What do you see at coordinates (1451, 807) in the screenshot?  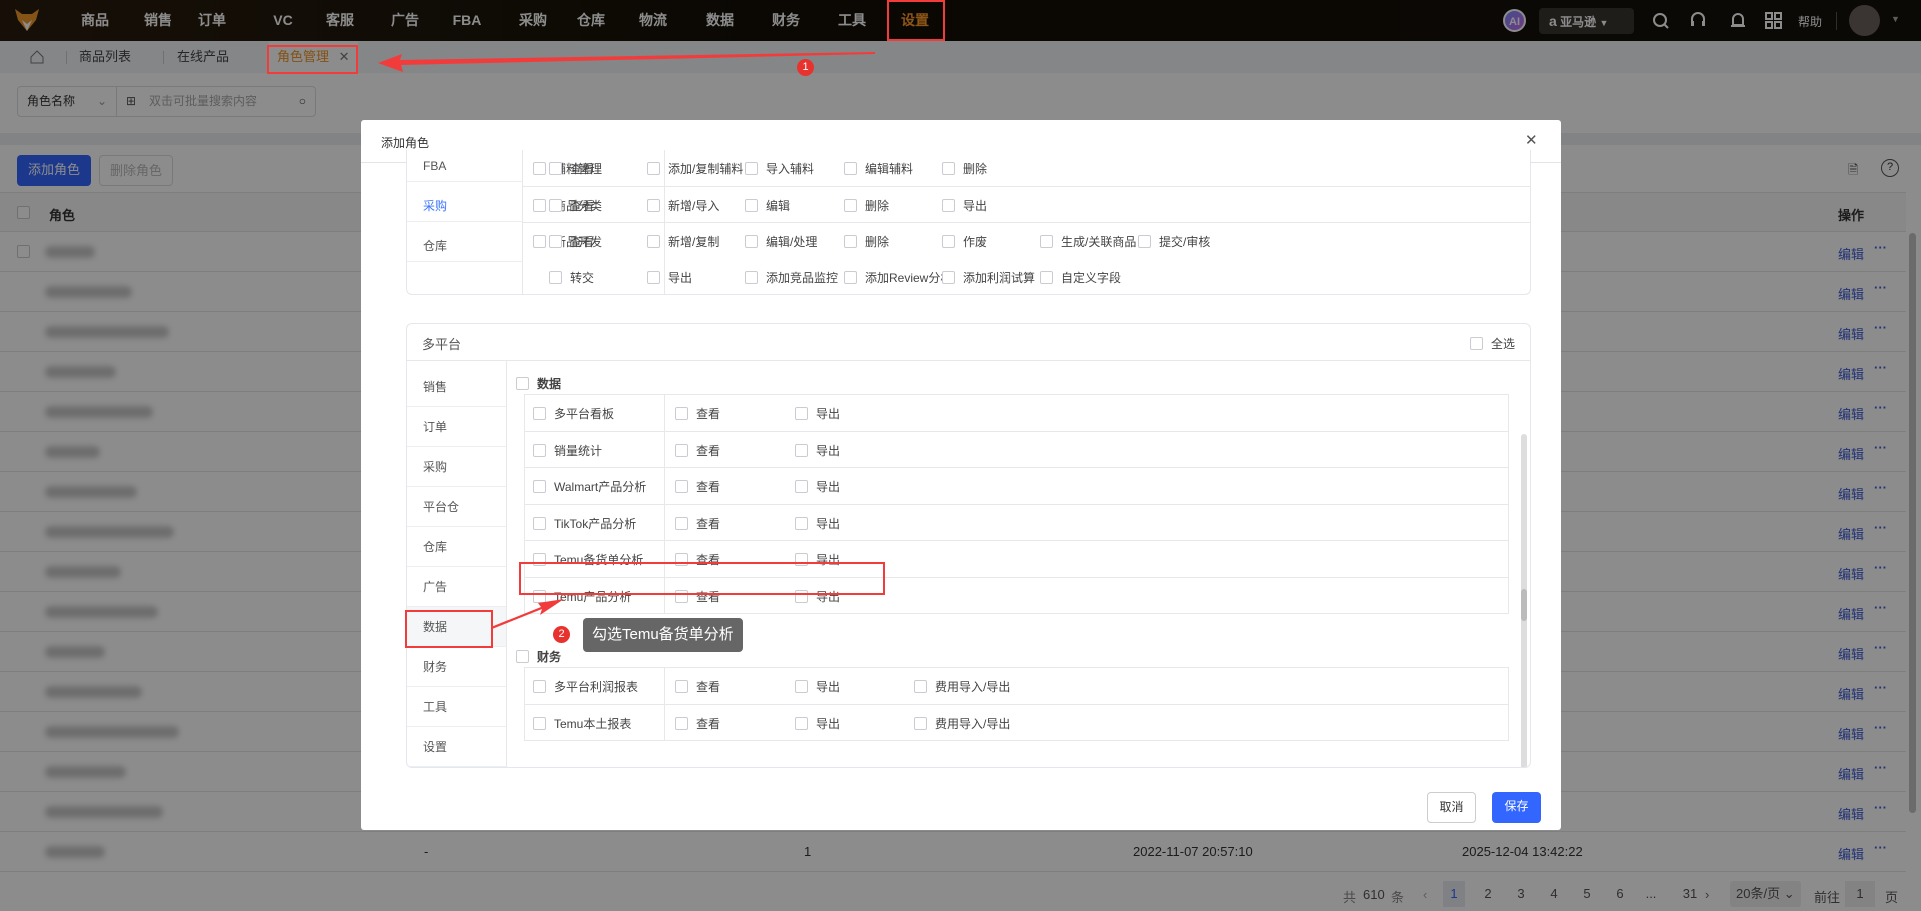 I see `cancel-button: 取消` at bounding box center [1451, 807].